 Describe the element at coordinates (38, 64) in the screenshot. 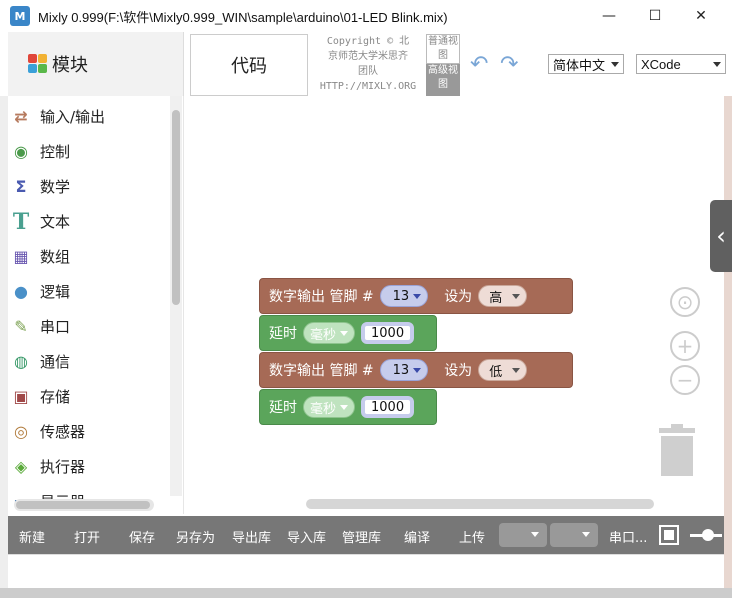

I see `puzzle-icon` at that location.